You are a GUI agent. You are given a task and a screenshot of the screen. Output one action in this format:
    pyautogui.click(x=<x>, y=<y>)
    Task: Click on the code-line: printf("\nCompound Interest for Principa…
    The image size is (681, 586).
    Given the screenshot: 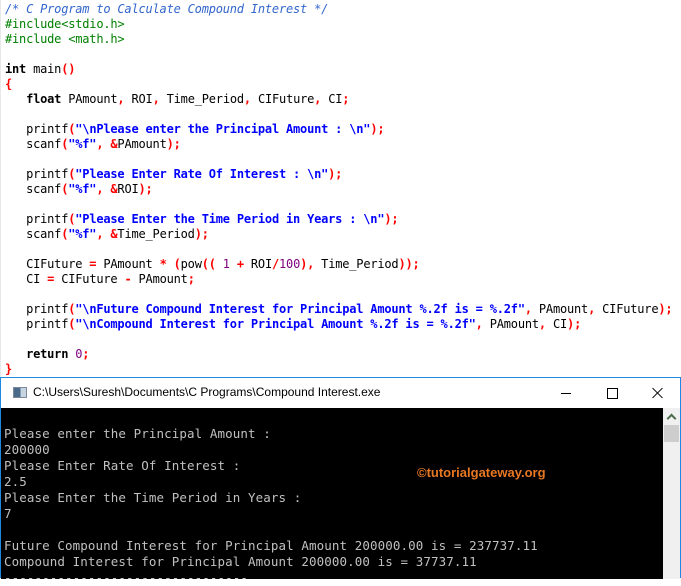 What is the action you would take?
    pyautogui.click(x=293, y=324)
    